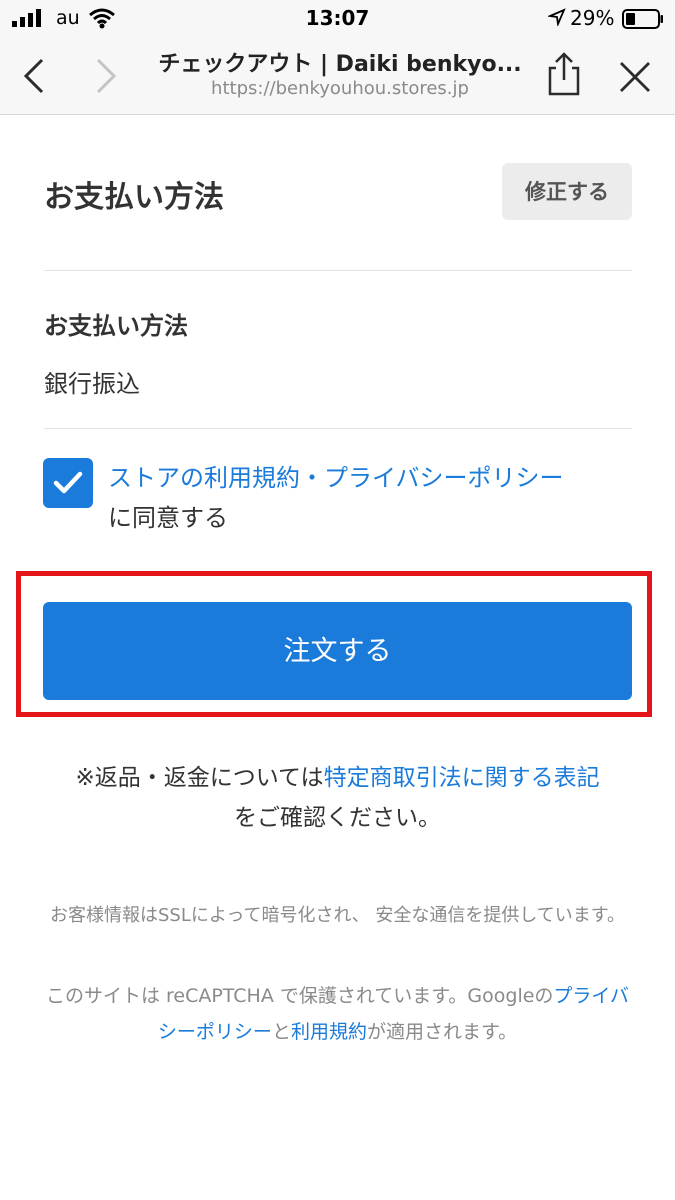 The height and width of the screenshot is (1200, 675). What do you see at coordinates (134, 197) in the screenshot?
I see `payment-section-title: お支払い方法` at bounding box center [134, 197].